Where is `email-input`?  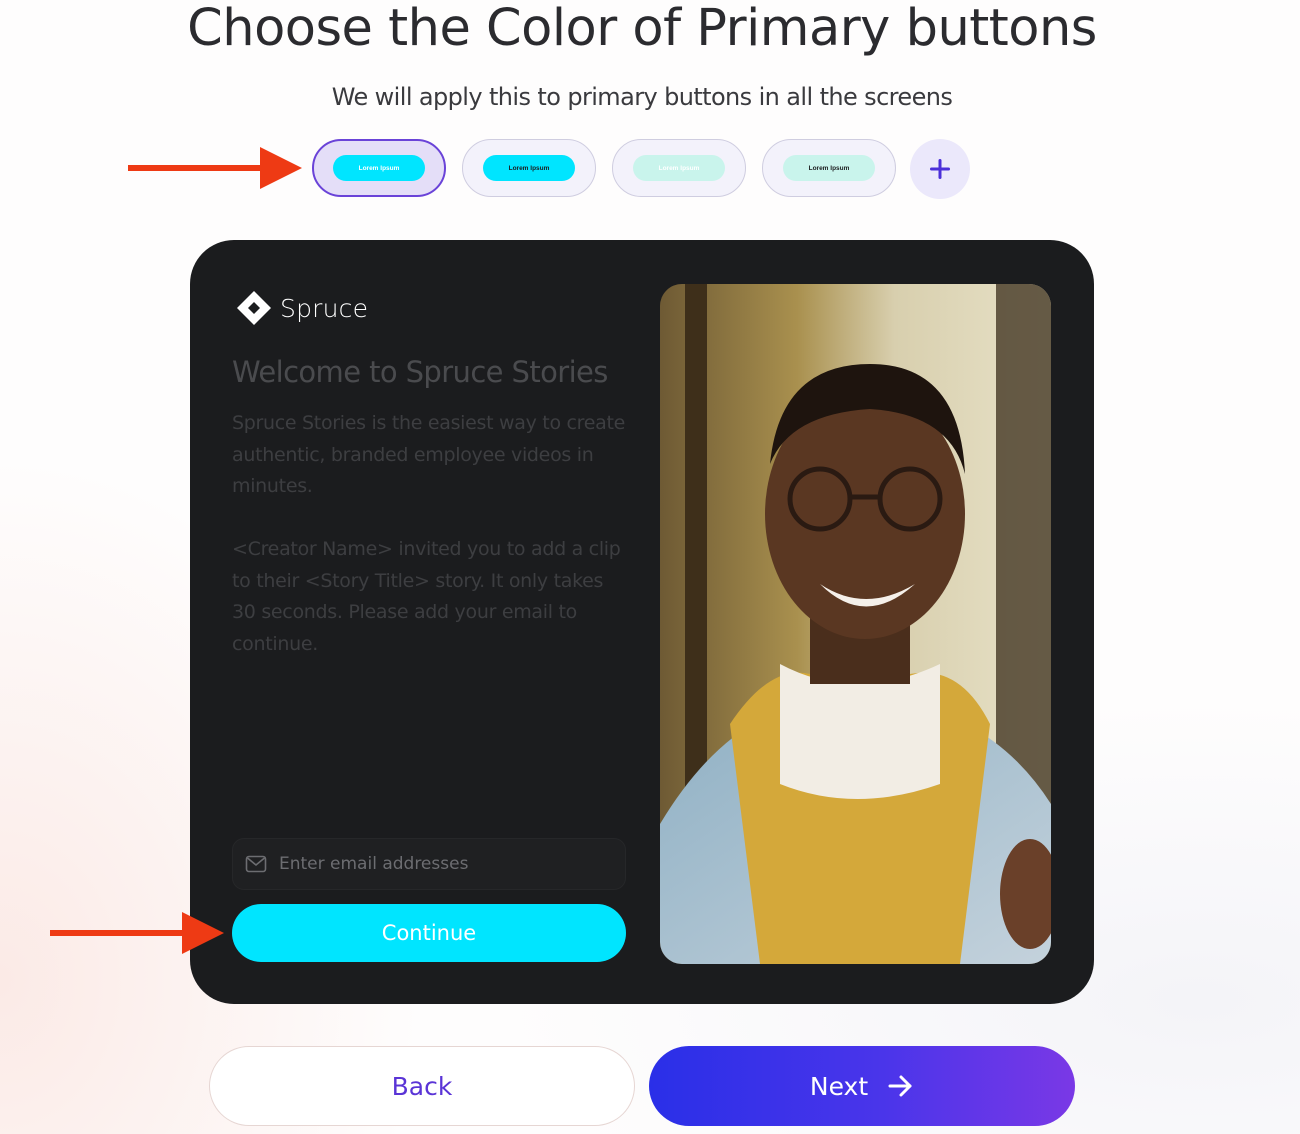
email-input is located at coordinates (439, 864).